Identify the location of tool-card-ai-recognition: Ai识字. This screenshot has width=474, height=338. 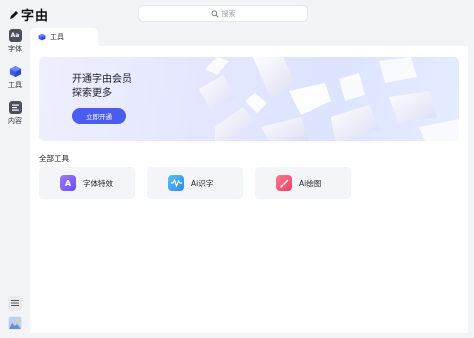
(195, 183).